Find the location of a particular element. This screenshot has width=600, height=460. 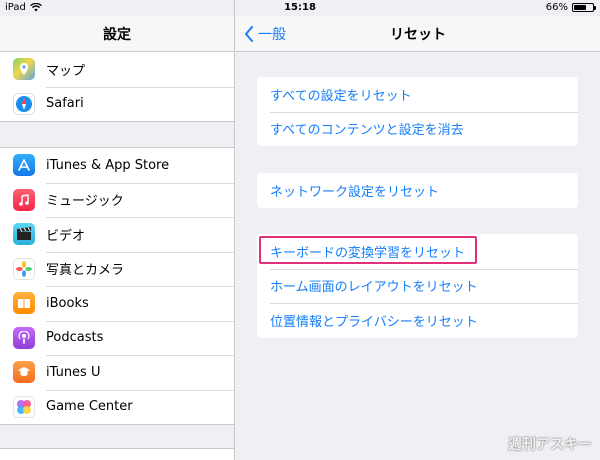

reset-home-screen-layout: ホーム画面のレイアウトをリセット is located at coordinates (417, 286).